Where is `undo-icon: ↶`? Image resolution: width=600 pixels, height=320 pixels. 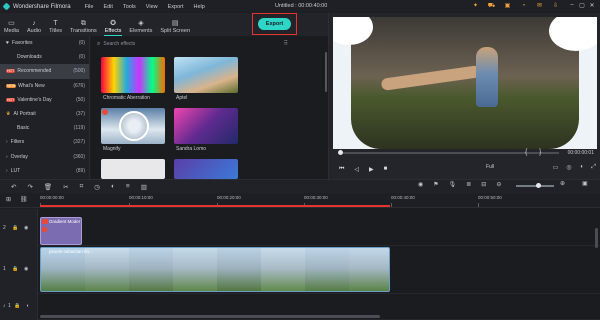
undo-icon: ↶ is located at coordinates (13, 187).